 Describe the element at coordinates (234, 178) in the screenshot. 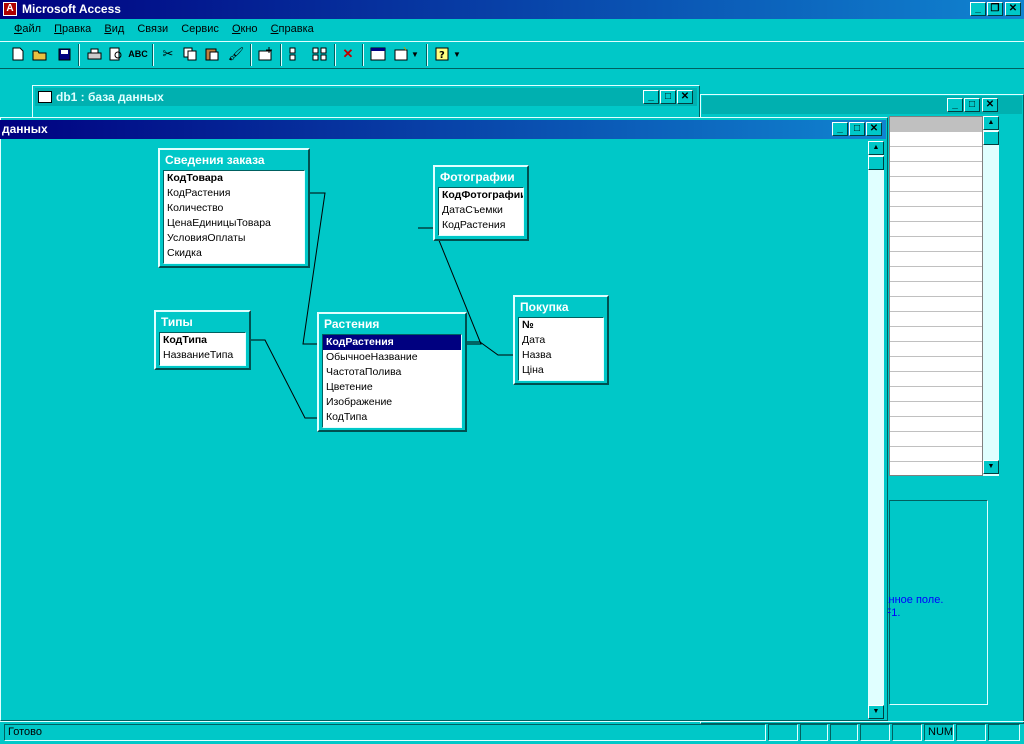

I see `field-item: КодТовара` at that location.